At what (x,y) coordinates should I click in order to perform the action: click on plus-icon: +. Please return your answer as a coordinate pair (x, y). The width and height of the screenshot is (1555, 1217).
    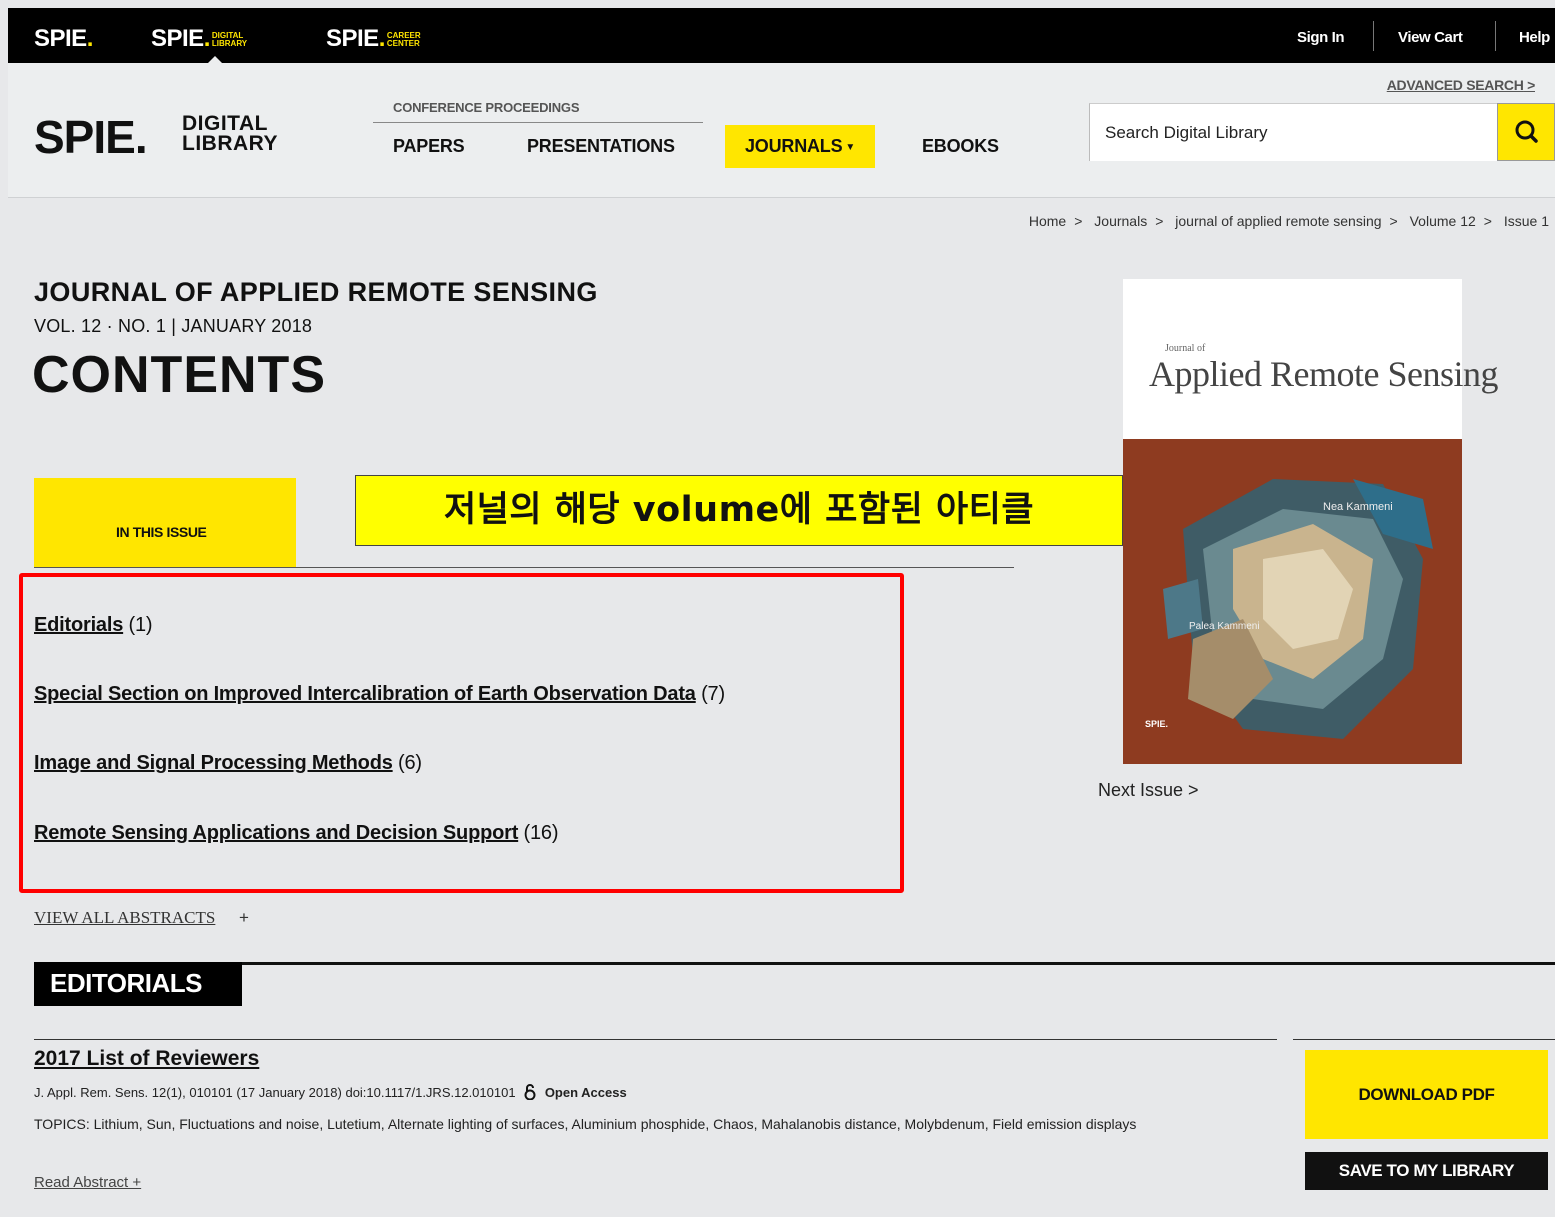
    Looking at the image, I should click on (244, 918).